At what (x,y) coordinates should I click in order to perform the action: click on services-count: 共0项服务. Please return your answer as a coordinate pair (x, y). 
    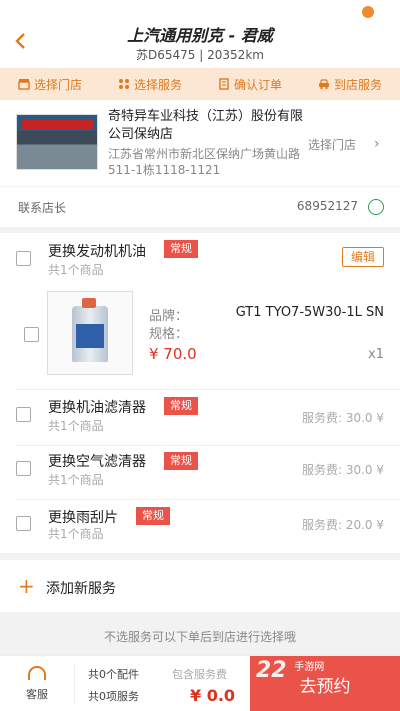
    Looking at the image, I should click on (113, 696).